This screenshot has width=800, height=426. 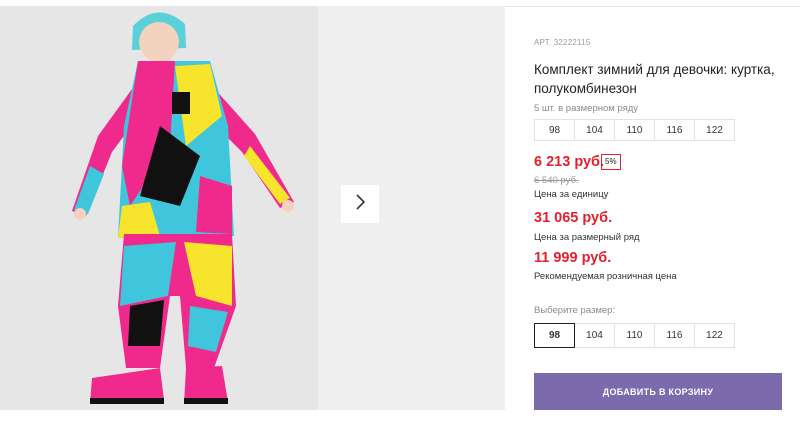 I want to click on pack-size-104: 104, so click(x=594, y=130).